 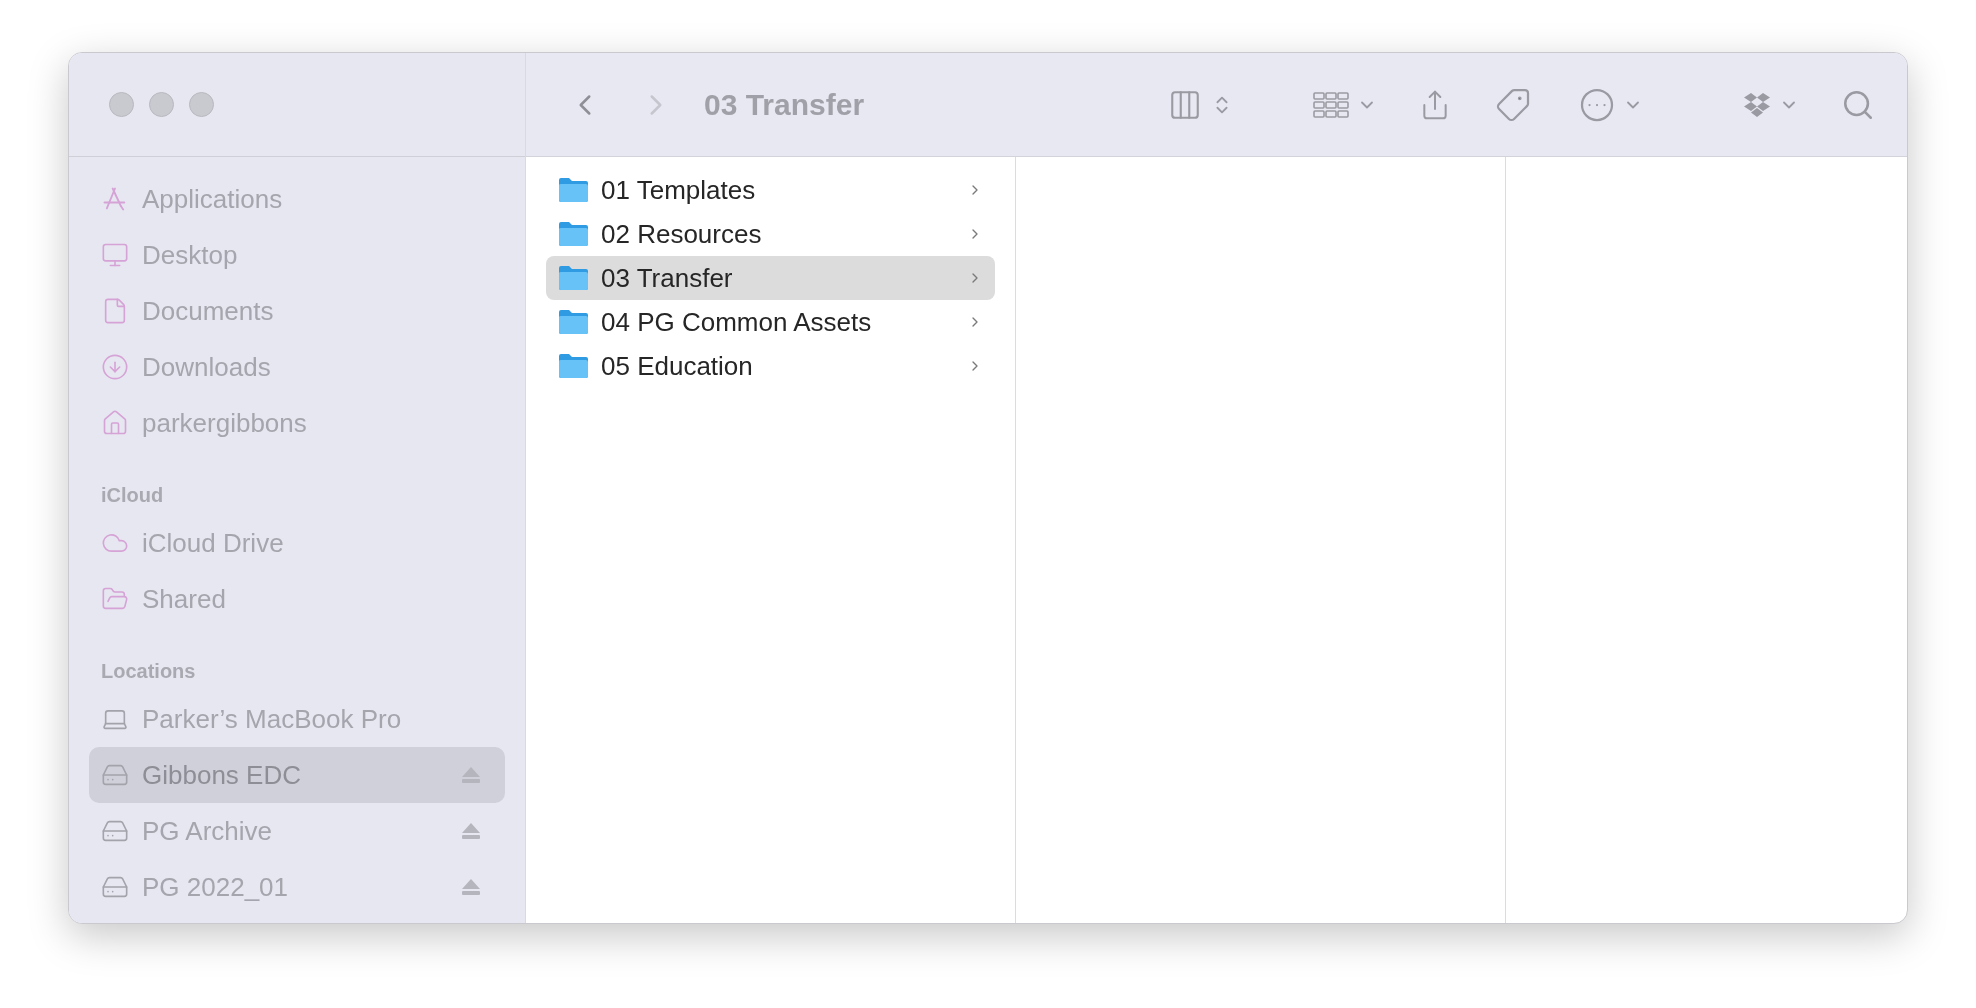 What do you see at coordinates (148, 671) in the screenshot?
I see `sidebar-section-header: Locations` at bounding box center [148, 671].